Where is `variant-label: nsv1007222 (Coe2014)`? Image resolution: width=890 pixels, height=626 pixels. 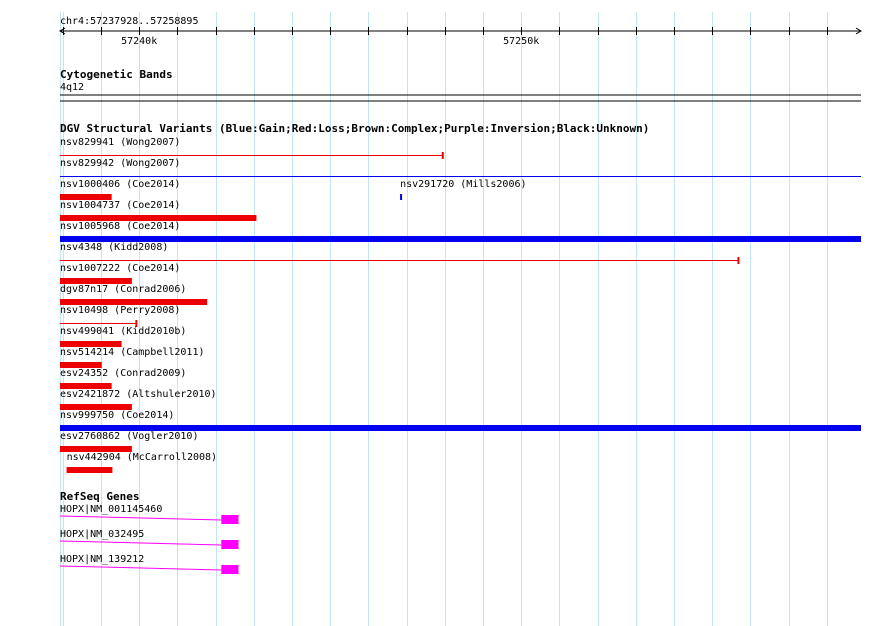 variant-label: nsv1007222 (Coe2014) is located at coordinates (120, 268).